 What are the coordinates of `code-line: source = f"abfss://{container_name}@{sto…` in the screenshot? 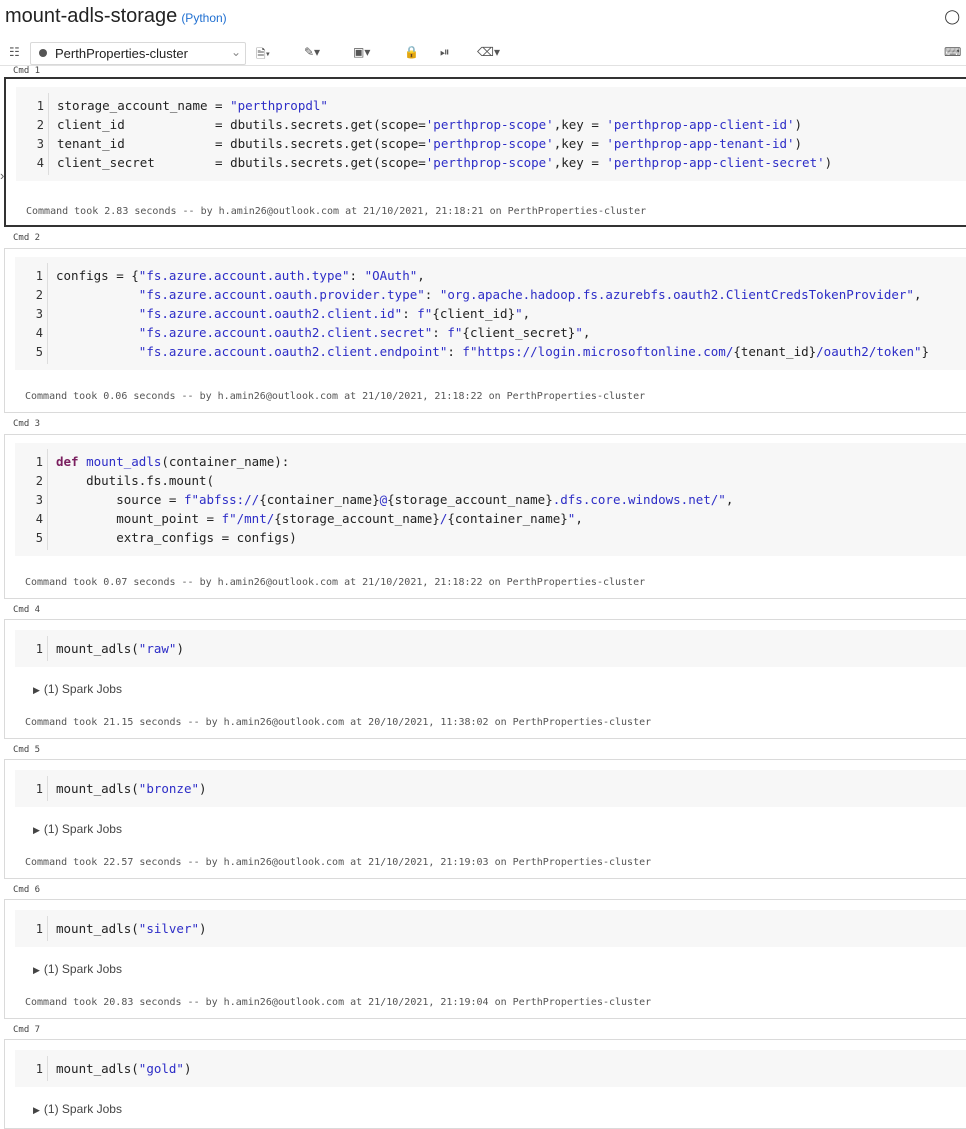 It's located at (394, 499).